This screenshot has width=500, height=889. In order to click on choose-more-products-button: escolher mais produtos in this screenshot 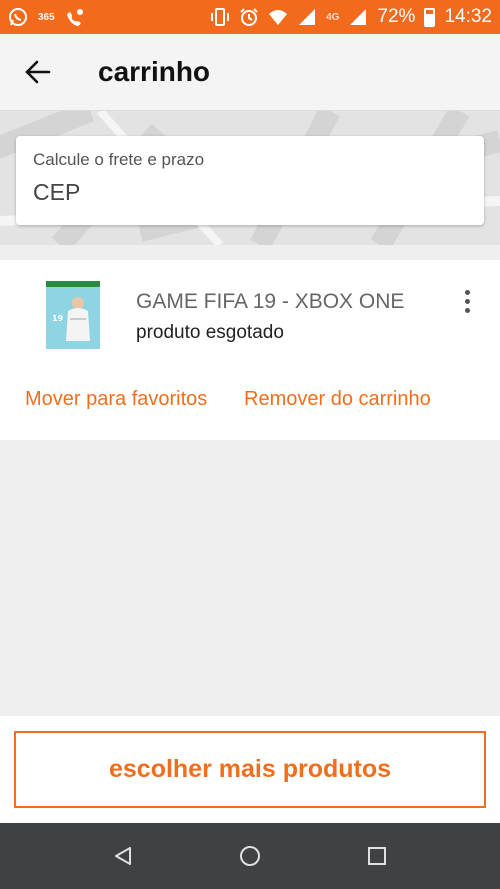, I will do `click(250, 769)`.